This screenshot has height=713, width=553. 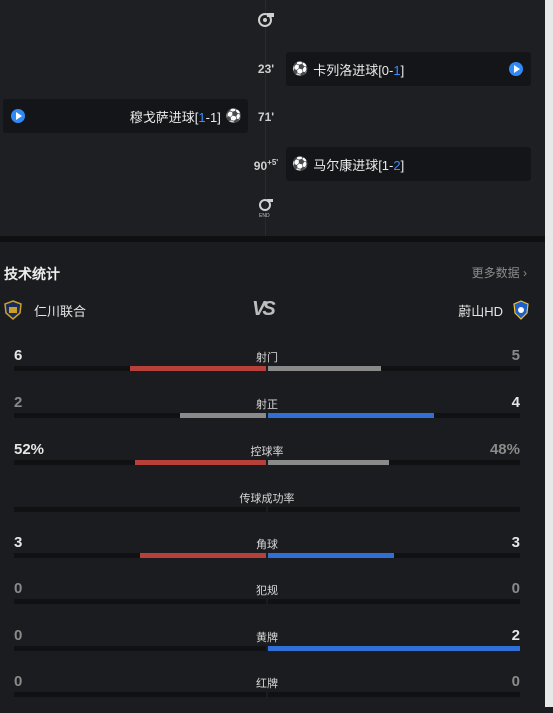 What do you see at coordinates (266, 20) in the screenshot?
I see `whistle-start-icon` at bounding box center [266, 20].